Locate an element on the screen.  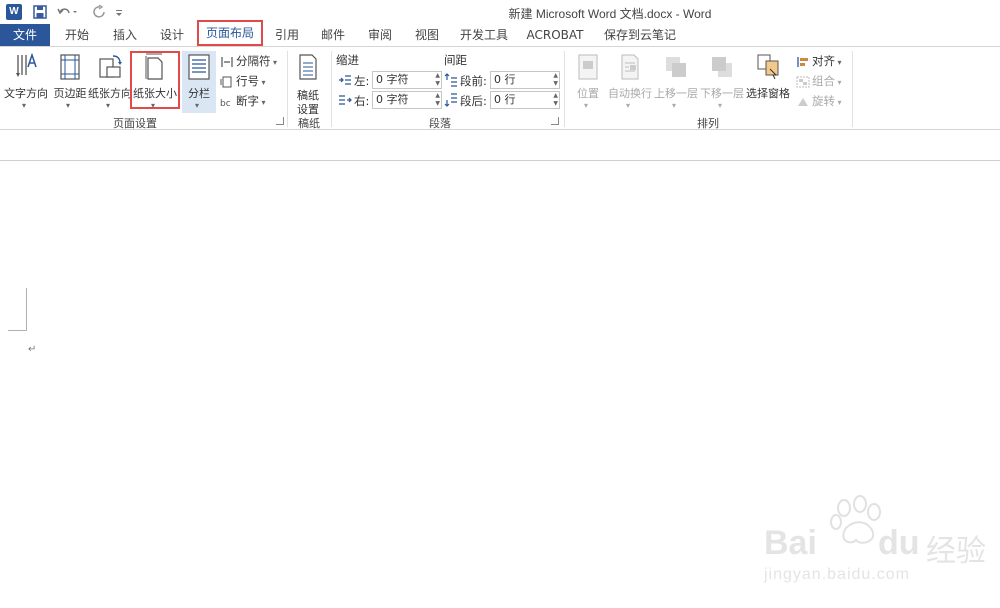
spacing-after-value: 0 行 is located at coordinates (505, 99).